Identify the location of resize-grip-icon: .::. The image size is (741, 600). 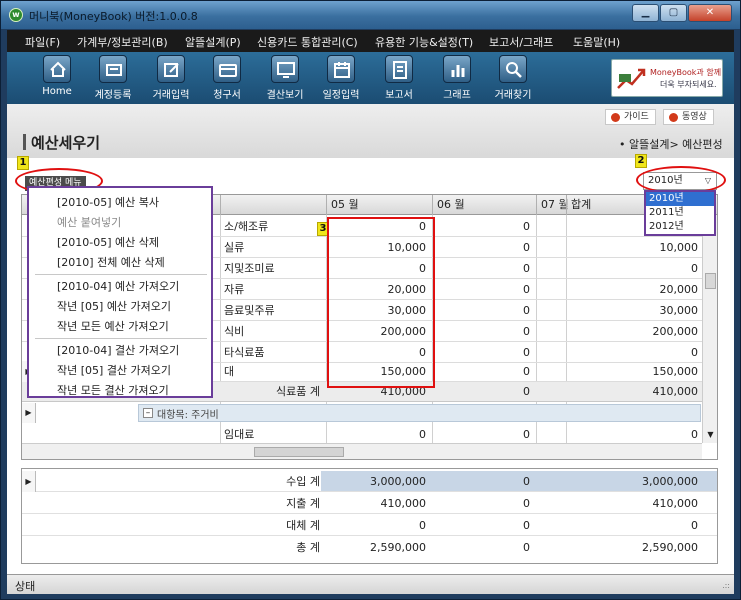
(726, 585).